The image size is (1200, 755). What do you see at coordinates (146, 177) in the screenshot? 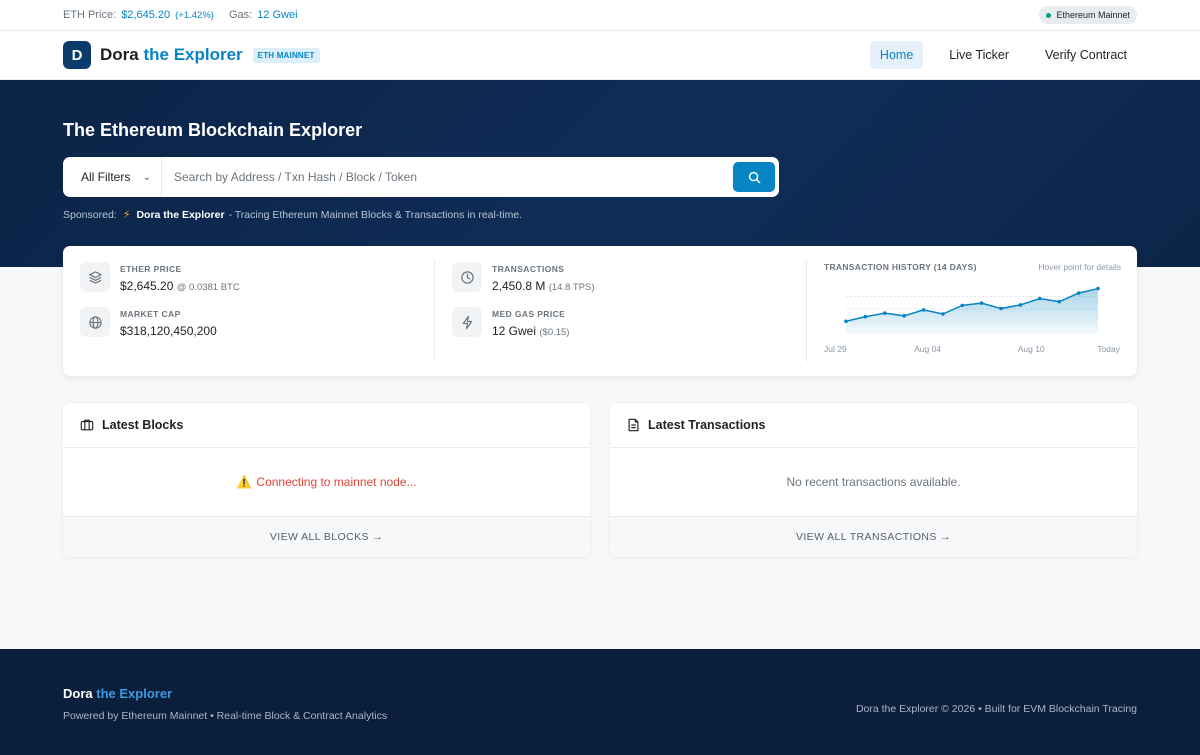
I see `chevron-down-icon: ⌄` at bounding box center [146, 177].